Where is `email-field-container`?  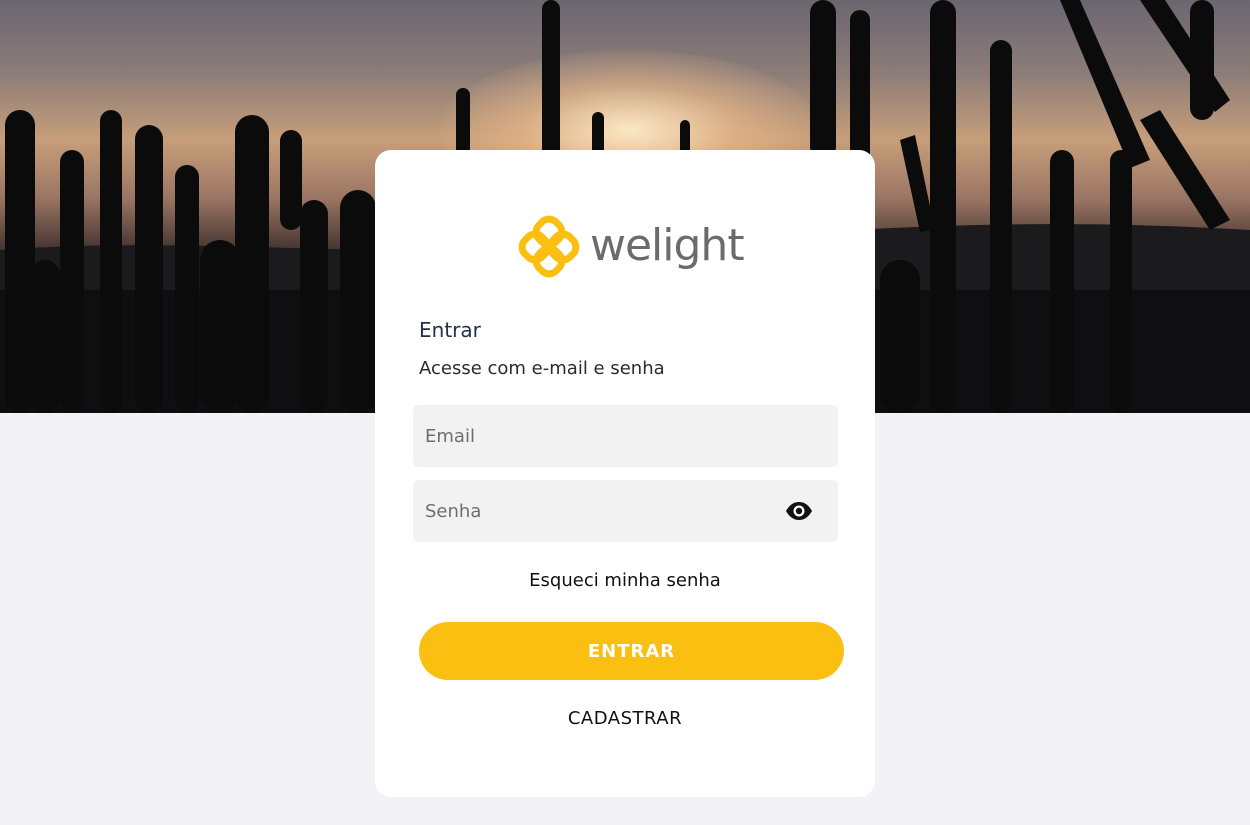
email-field-container is located at coordinates (625, 436).